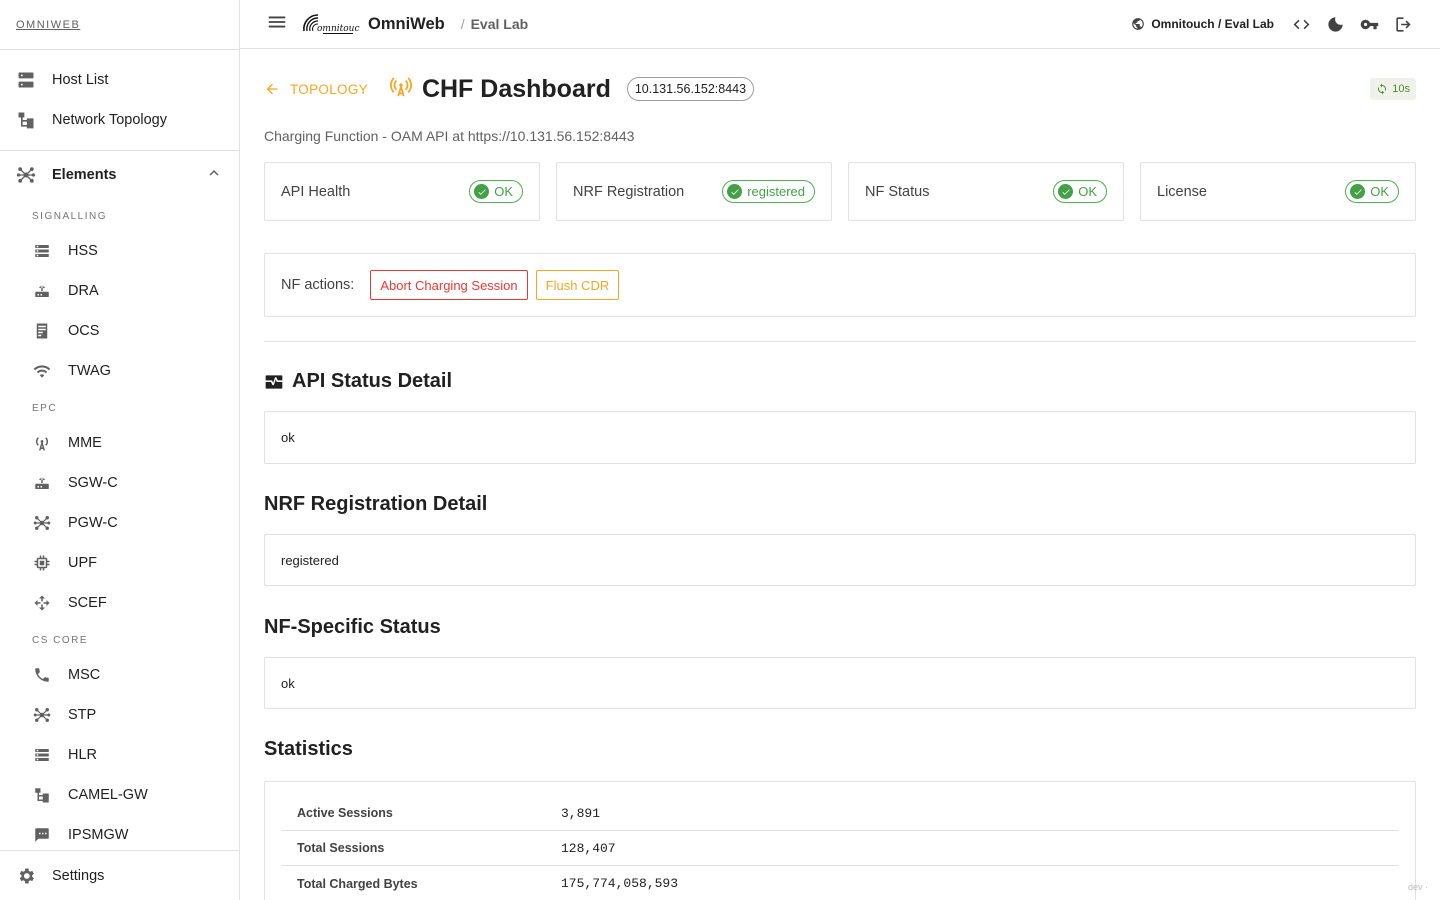 The height and width of the screenshot is (900, 1440). I want to click on storage-icon, so click(42, 755).